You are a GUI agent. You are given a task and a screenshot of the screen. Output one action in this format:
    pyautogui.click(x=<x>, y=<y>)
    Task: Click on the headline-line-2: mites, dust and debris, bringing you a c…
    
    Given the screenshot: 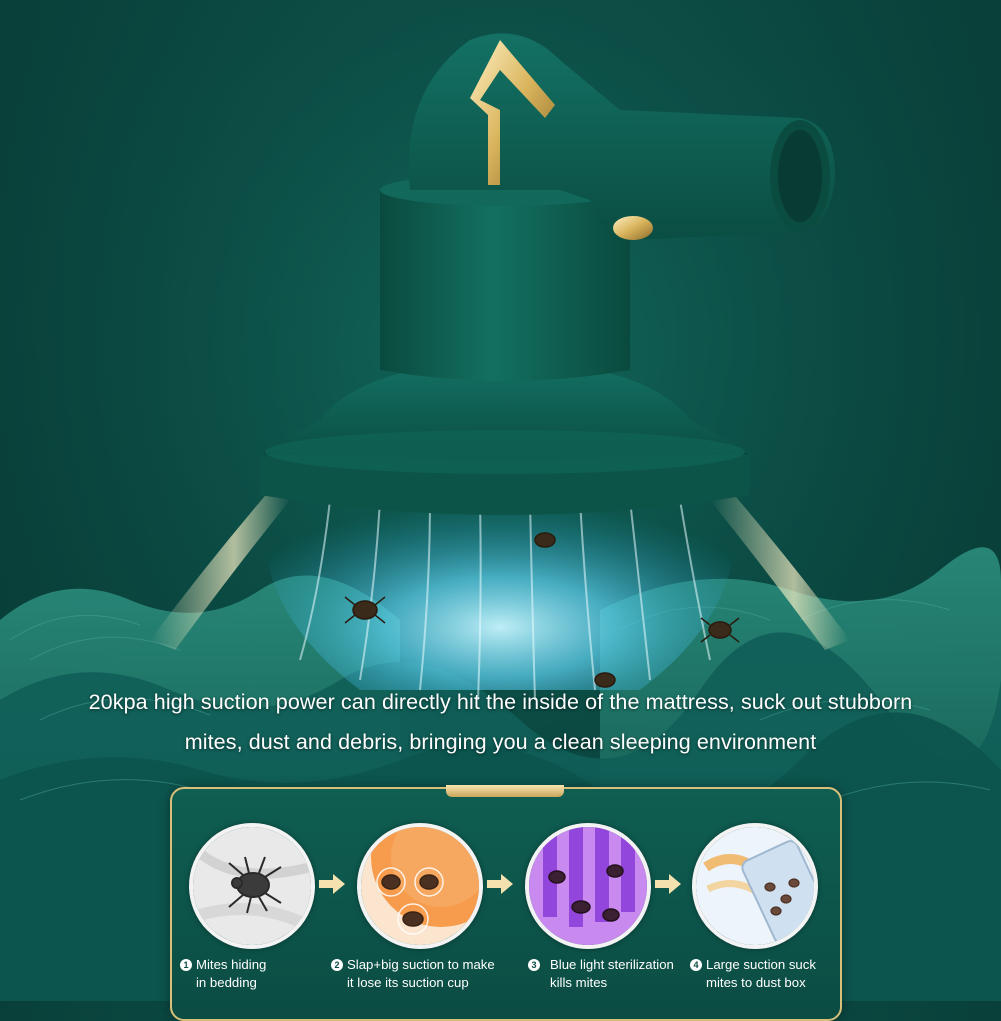 What is the action you would take?
    pyautogui.click(x=500, y=742)
    